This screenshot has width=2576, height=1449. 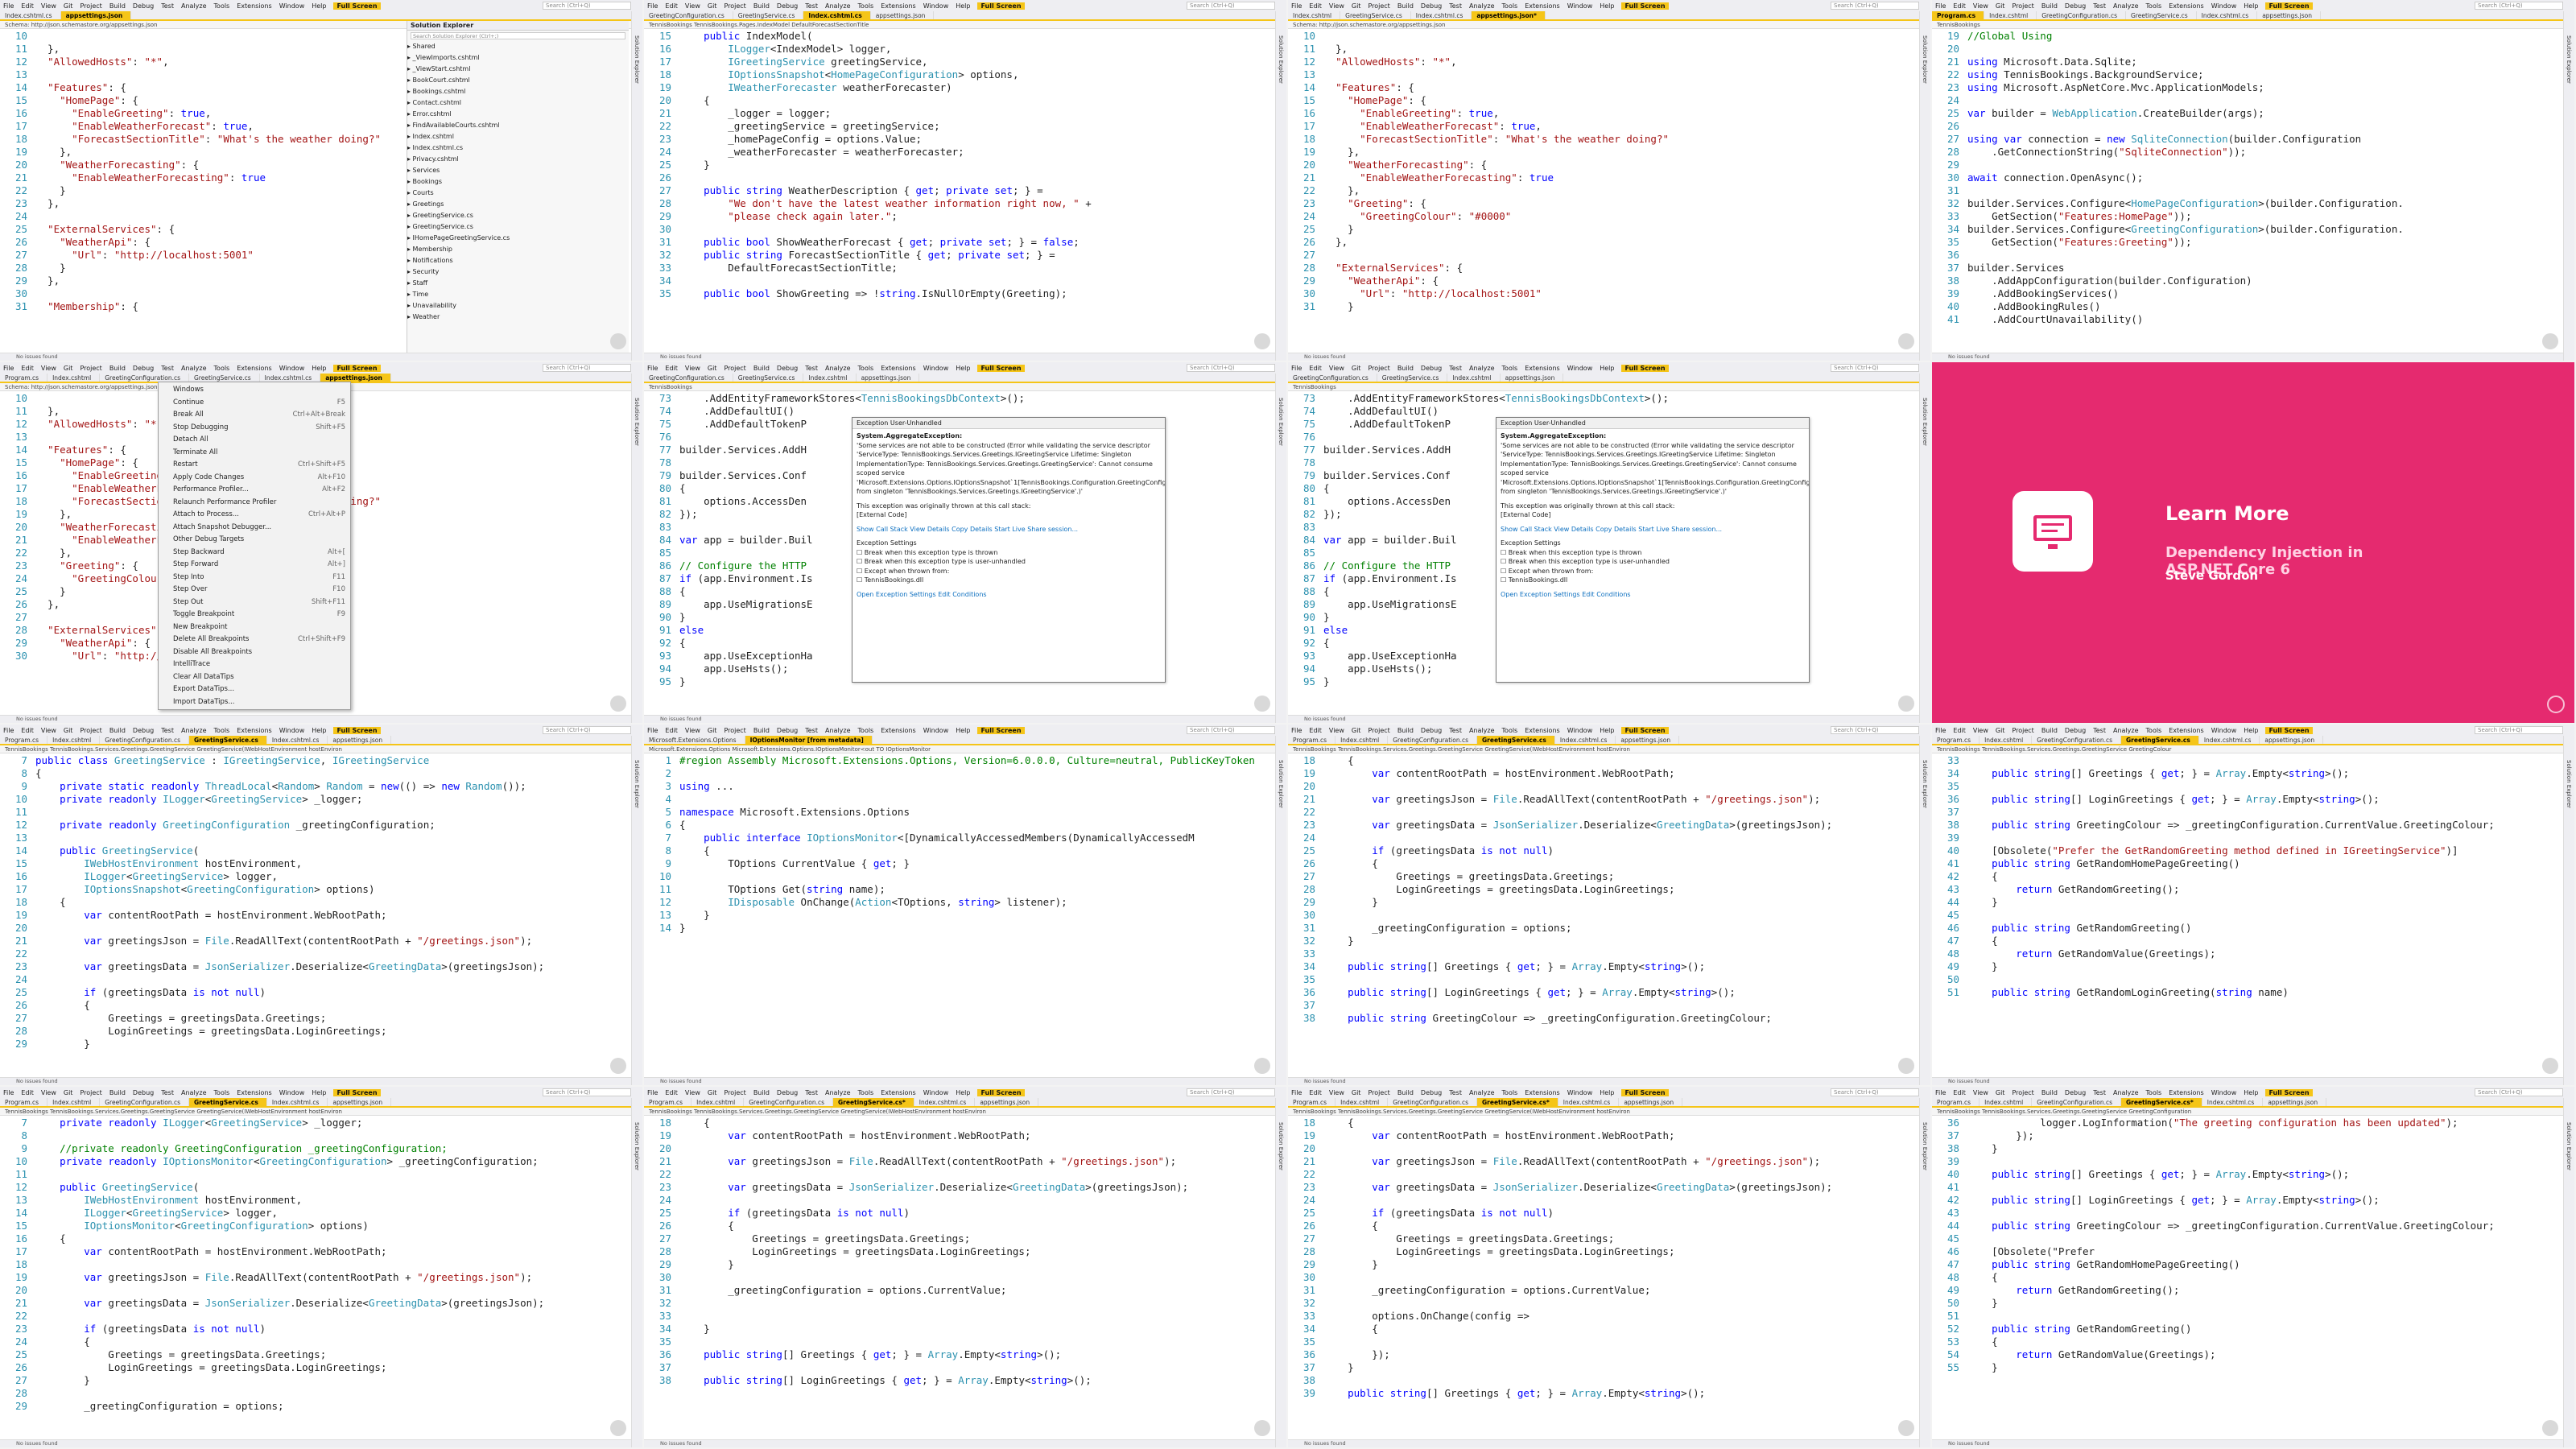 I want to click on solution-tree-item: ▸ Services, so click(x=518, y=170).